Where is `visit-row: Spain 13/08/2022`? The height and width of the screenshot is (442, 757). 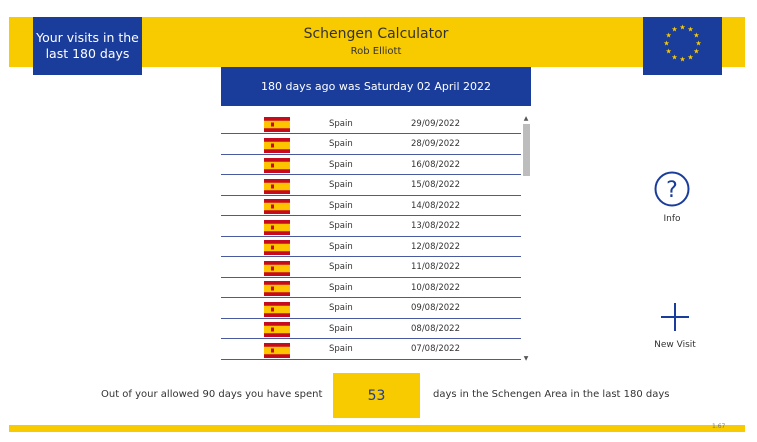 visit-row: Spain 13/08/2022 is located at coordinates (371, 227).